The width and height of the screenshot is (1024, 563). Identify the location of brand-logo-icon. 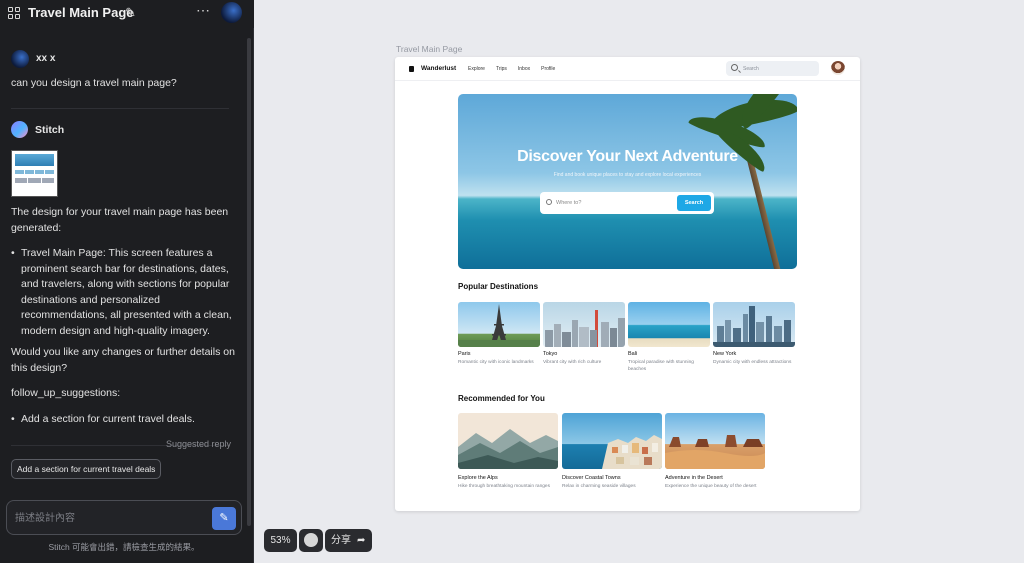
(411, 69).